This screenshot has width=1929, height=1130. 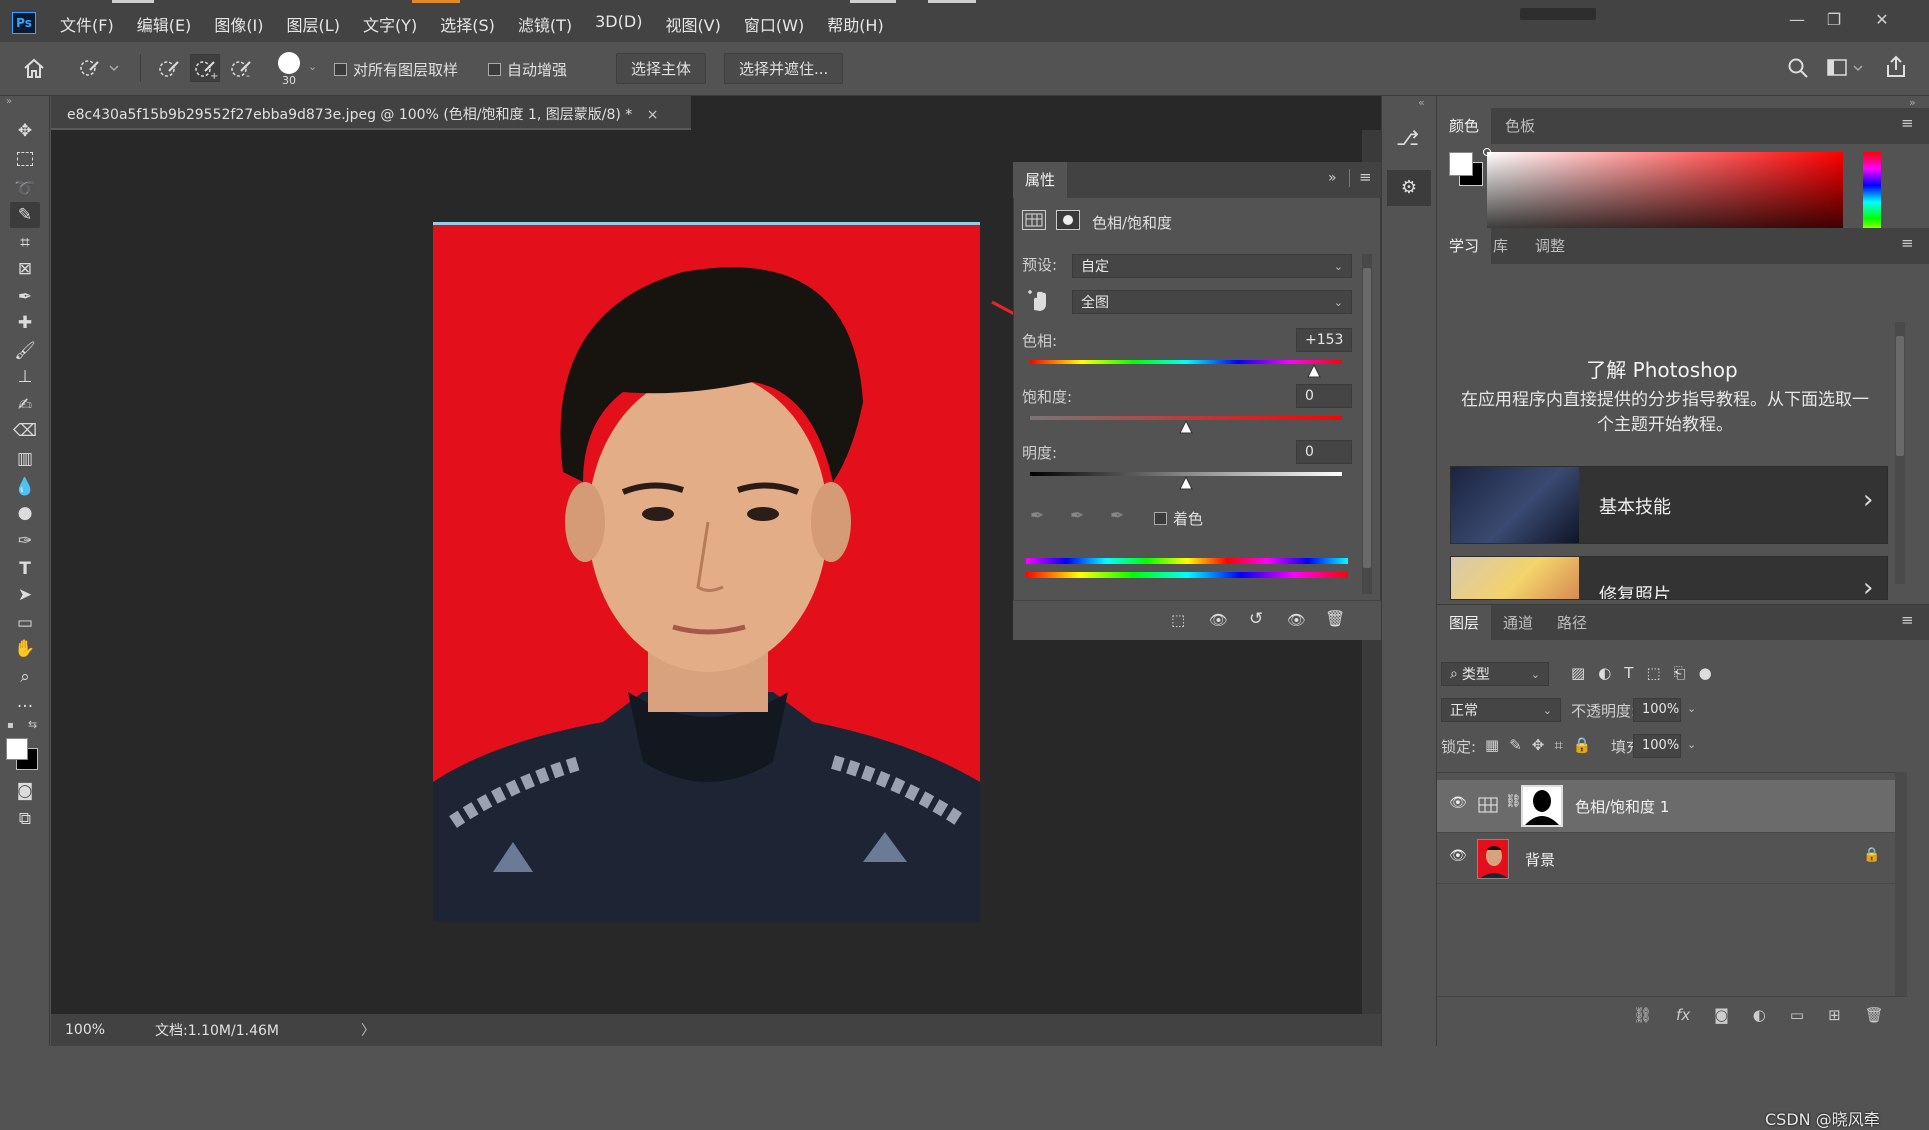 What do you see at coordinates (25, 459) in the screenshot?
I see `gradient-tool-icon: ▥` at bounding box center [25, 459].